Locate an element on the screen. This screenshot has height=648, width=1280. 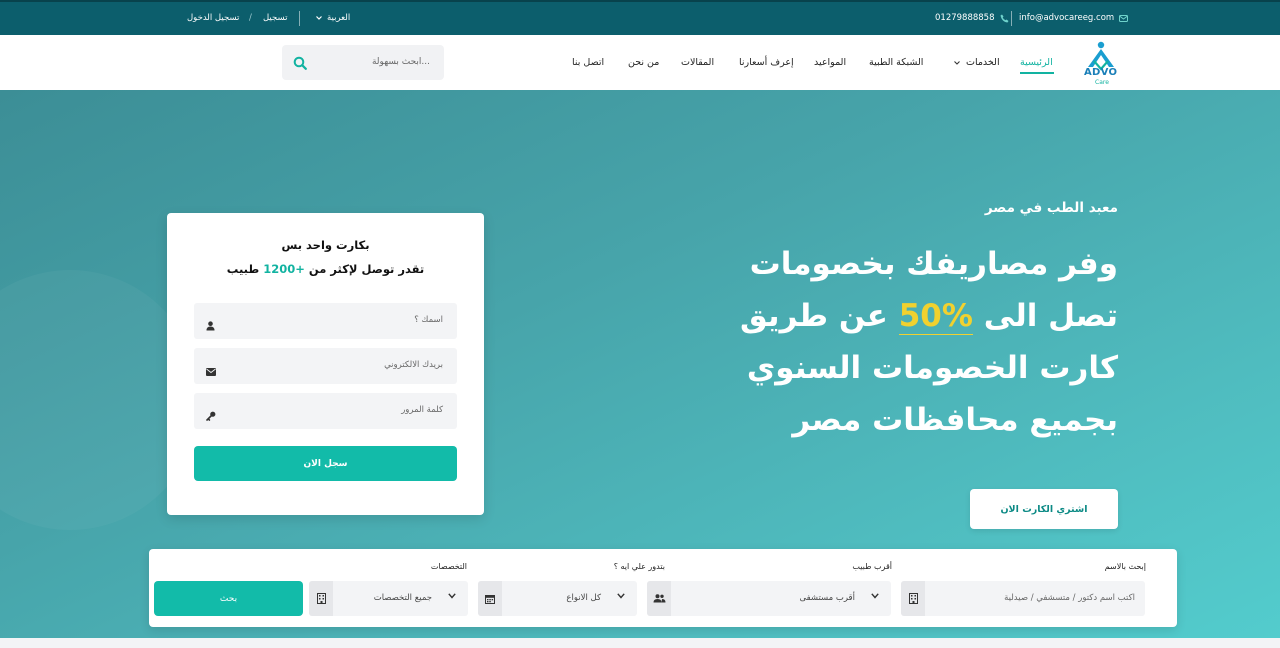
nav-articles: المقالات is located at coordinates (697, 62).